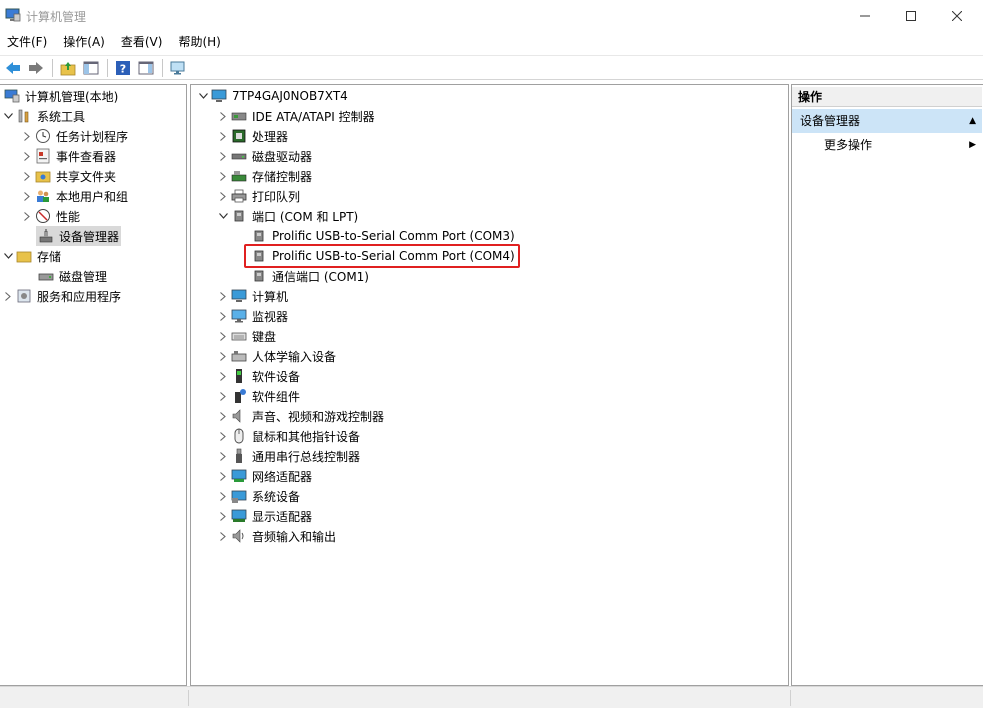 This screenshot has width=983, height=708. Describe the element at coordinates (957, 15) in the screenshot. I see `close-button` at that location.